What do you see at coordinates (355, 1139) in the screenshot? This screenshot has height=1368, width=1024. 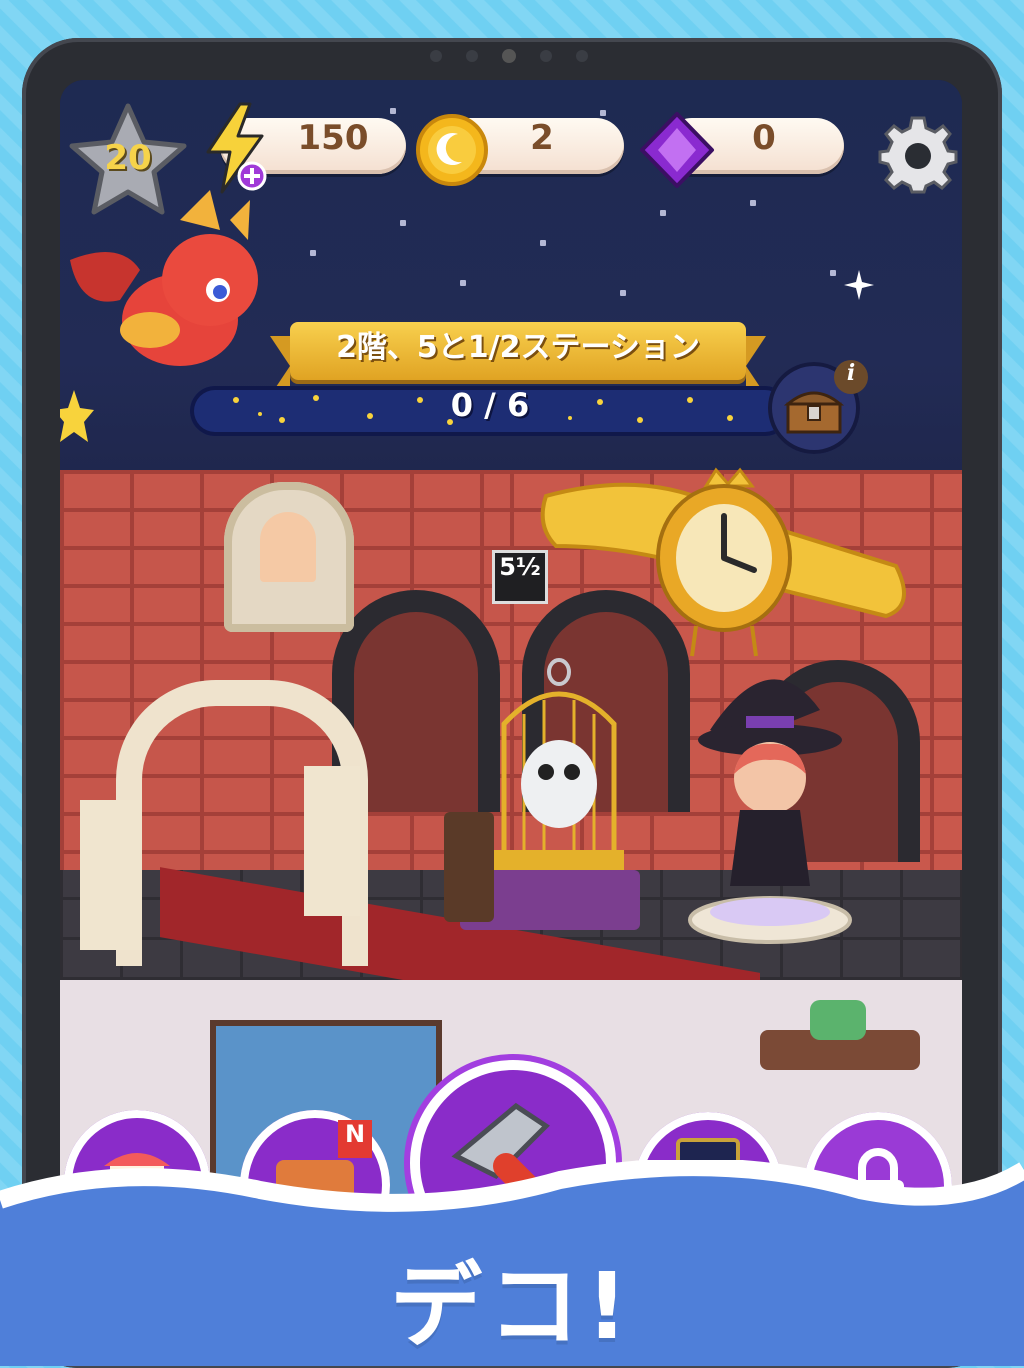 I see `new-badge: N` at bounding box center [355, 1139].